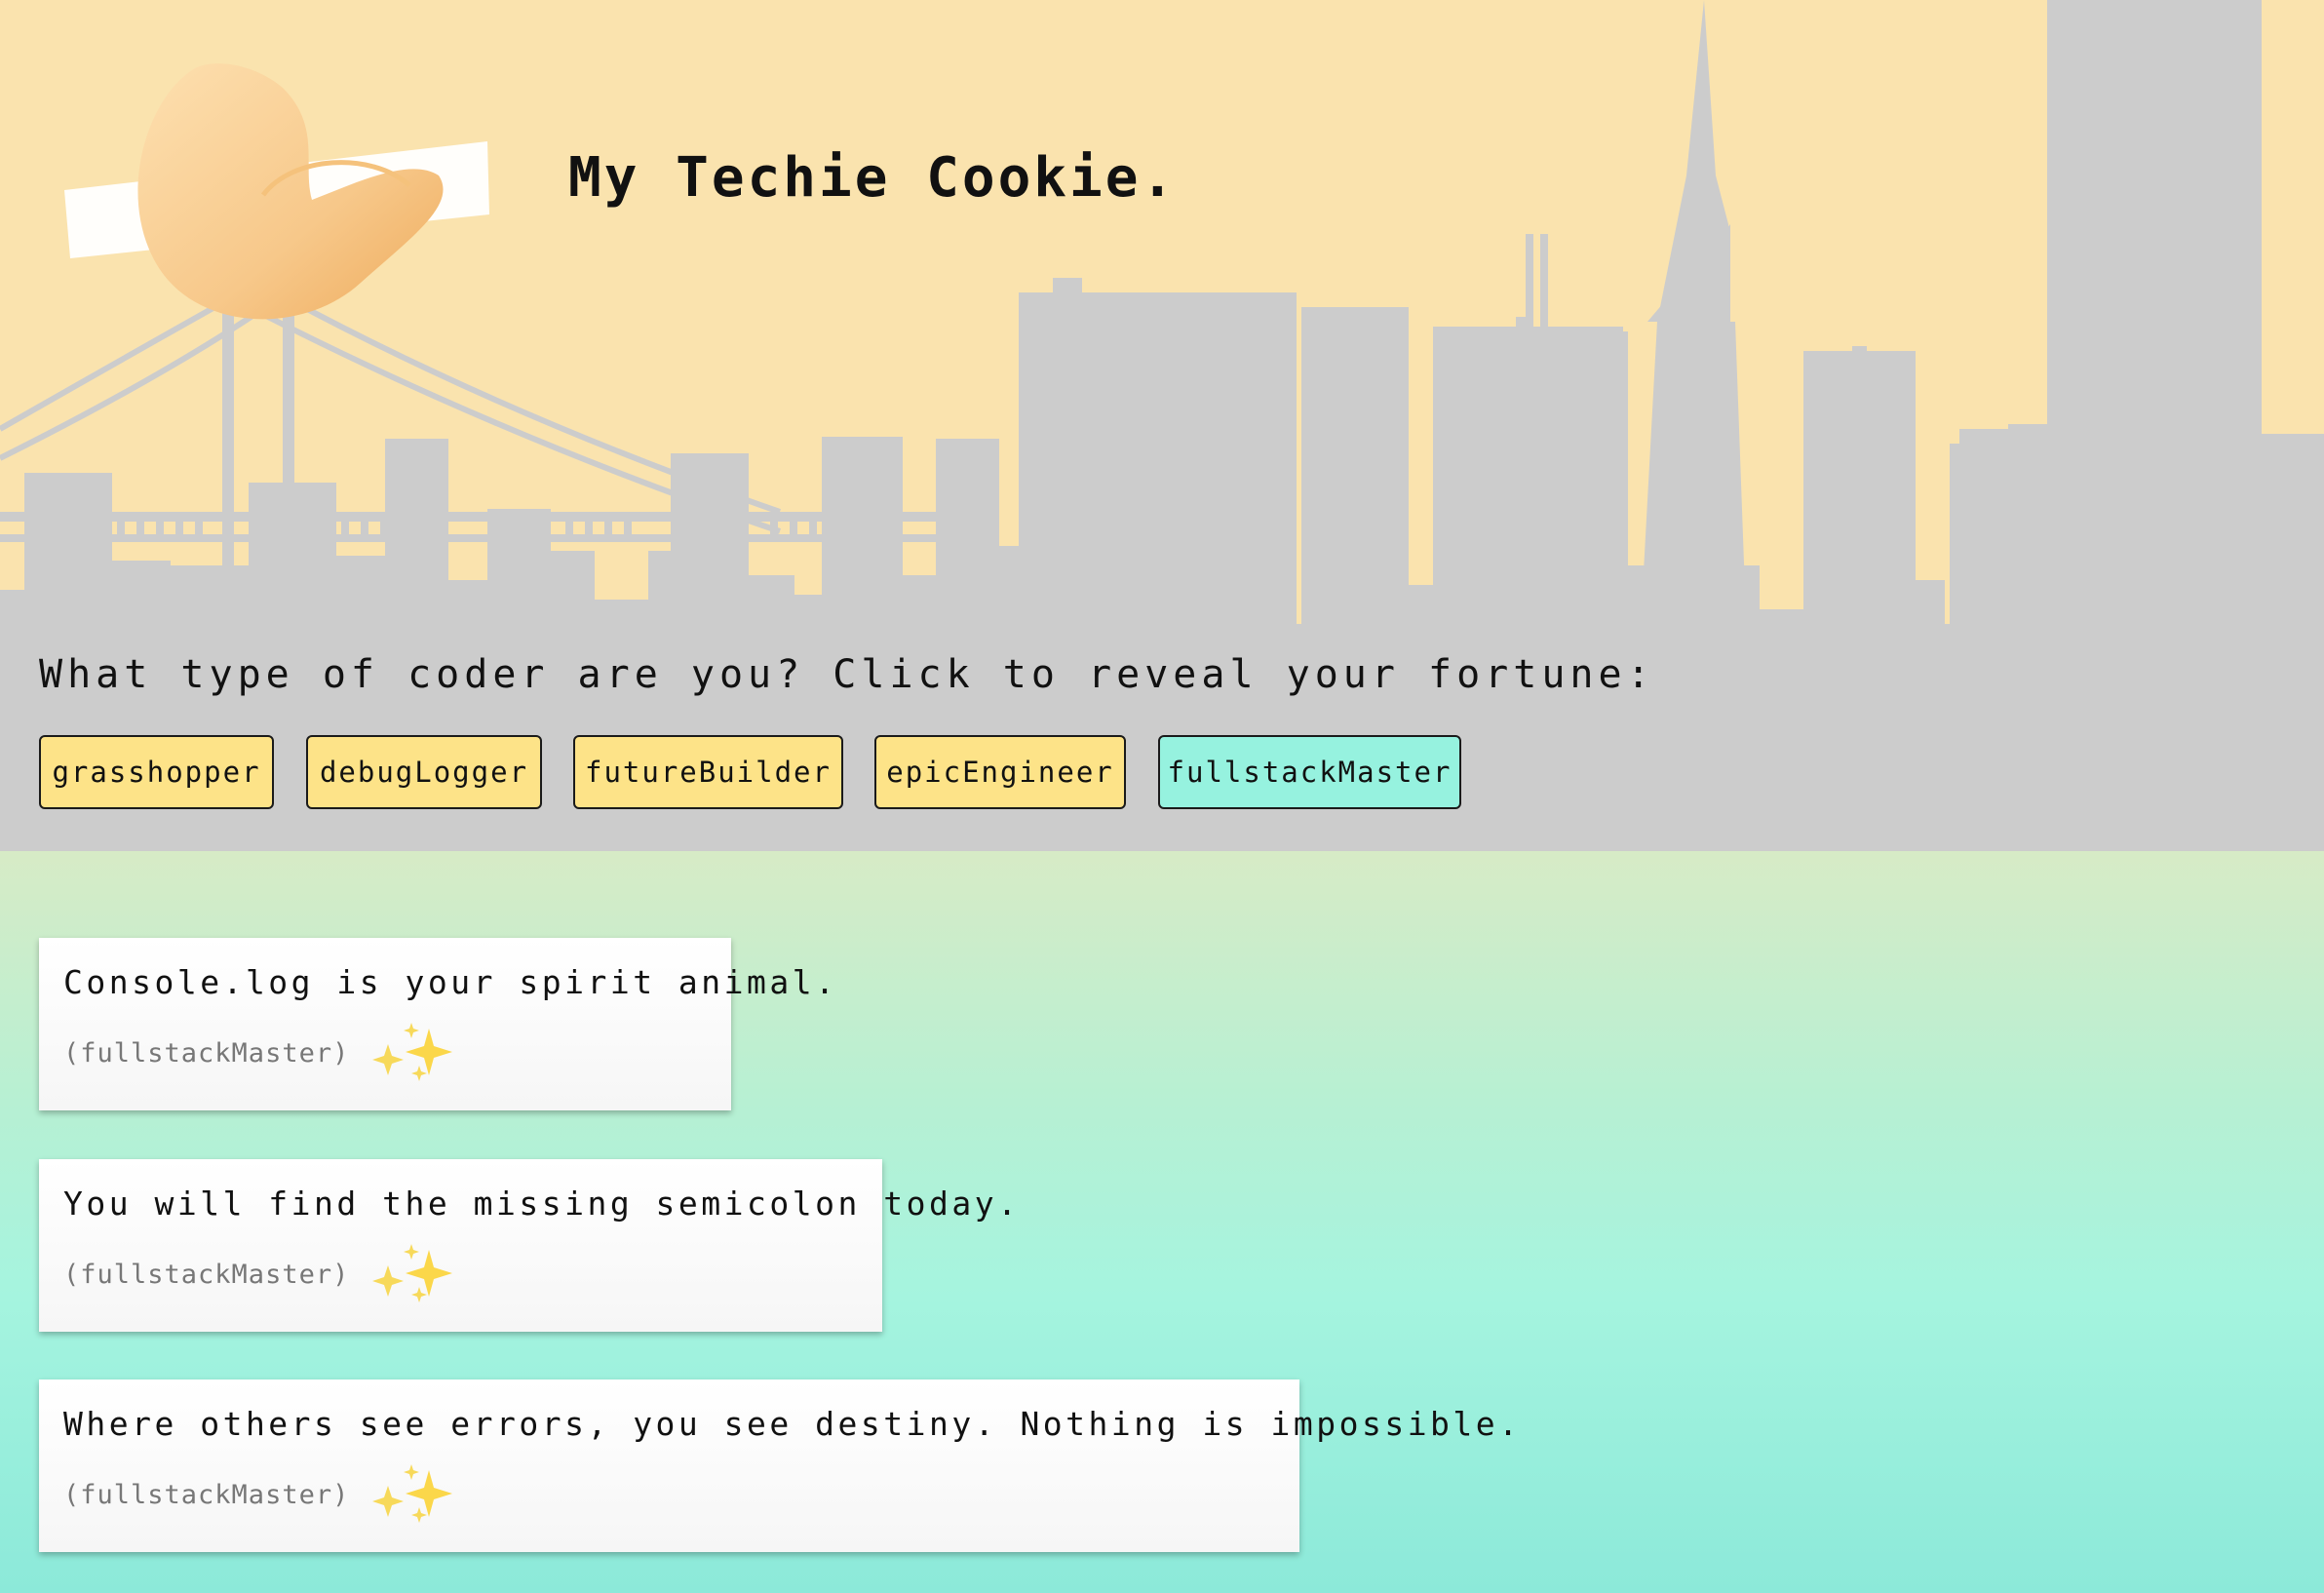 The image size is (2324, 1593). Describe the element at coordinates (156, 772) in the screenshot. I see `coder-button-grasshopper: grasshopper` at that location.